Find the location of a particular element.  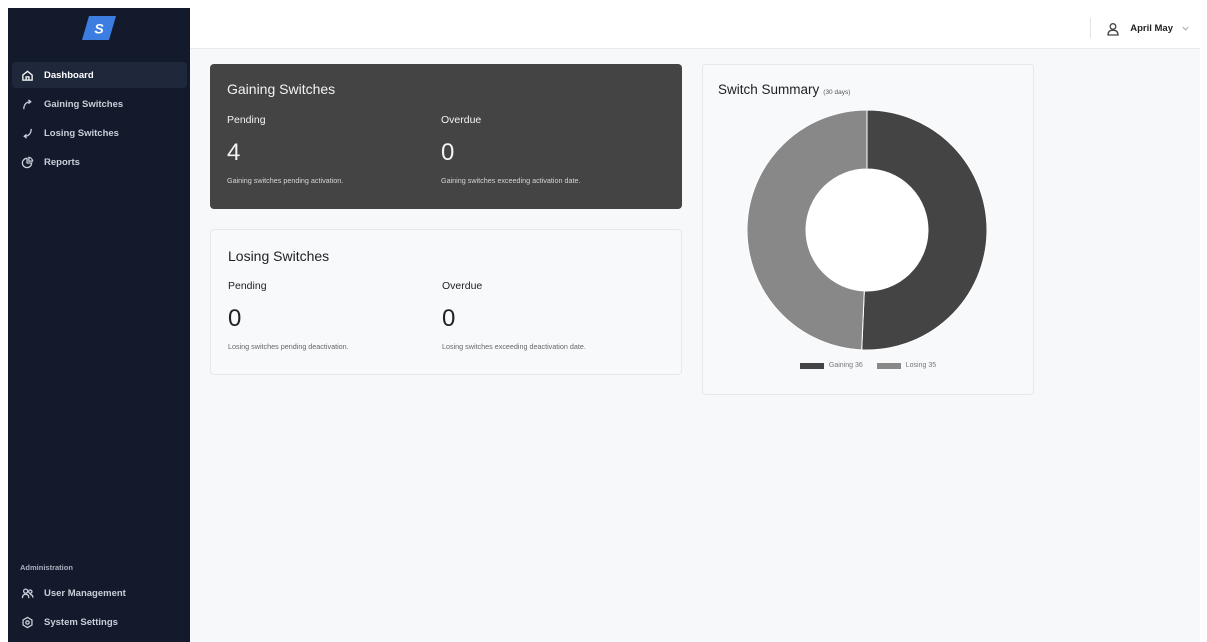

donut-chart is located at coordinates (867, 230).